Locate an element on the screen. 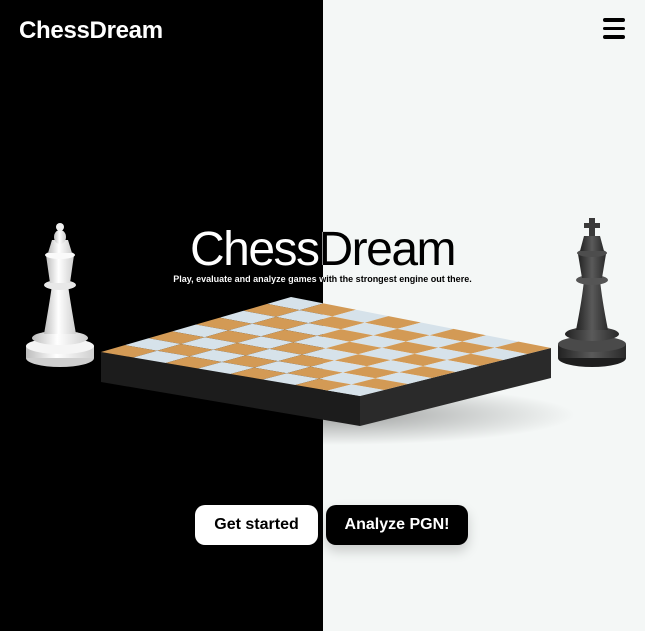  hamburger-menu-icon is located at coordinates (615, 29).